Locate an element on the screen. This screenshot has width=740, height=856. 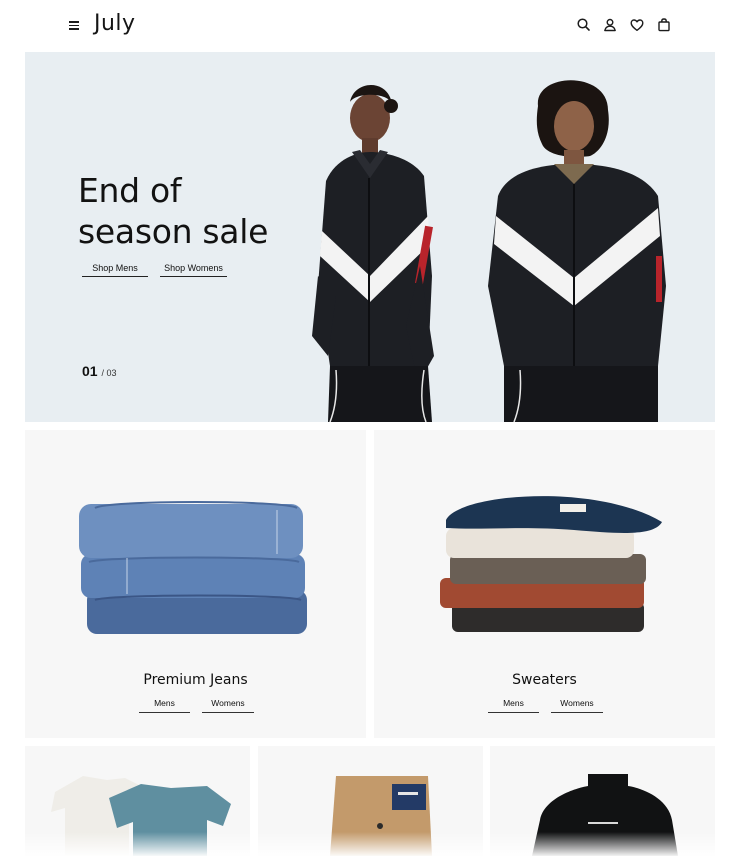
slide-current: 01 is located at coordinates (90, 371).